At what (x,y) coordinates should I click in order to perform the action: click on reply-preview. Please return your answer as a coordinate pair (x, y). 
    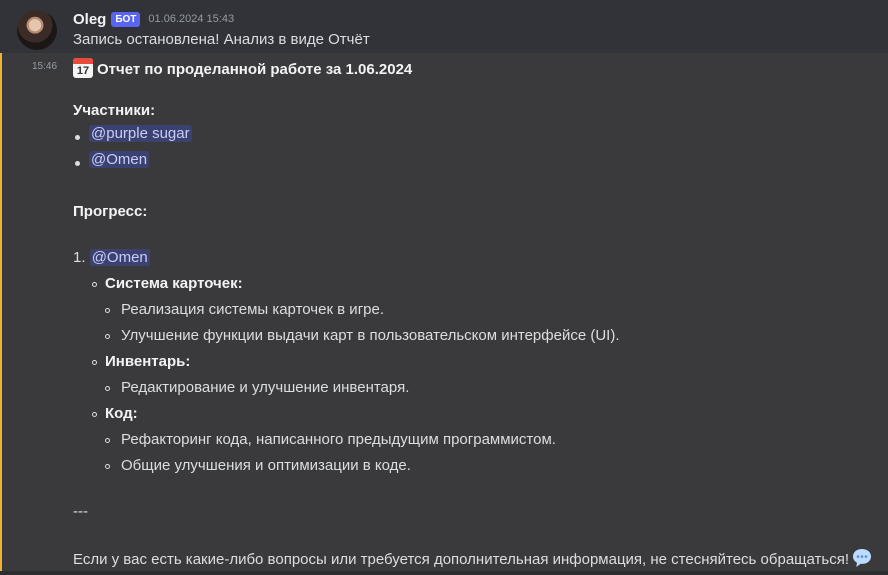
    Looking at the image, I should click on (163, 1).